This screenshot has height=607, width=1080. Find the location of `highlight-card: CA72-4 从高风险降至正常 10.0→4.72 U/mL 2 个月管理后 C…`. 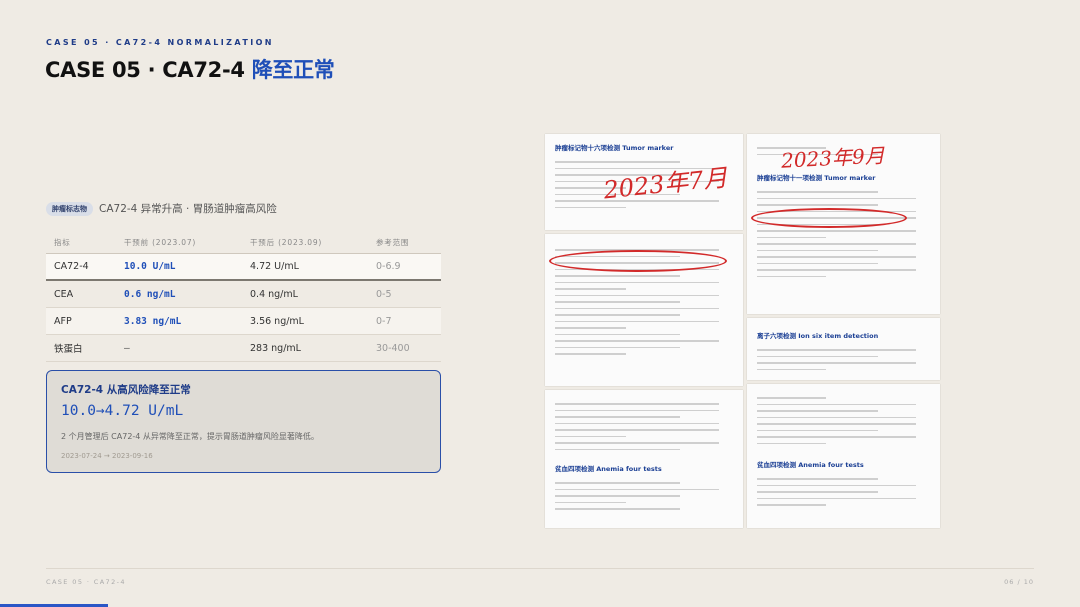

highlight-card: CA72-4 从高风险降至正常 10.0→4.72 U/mL 2 个月管理后 C… is located at coordinates (243, 421).